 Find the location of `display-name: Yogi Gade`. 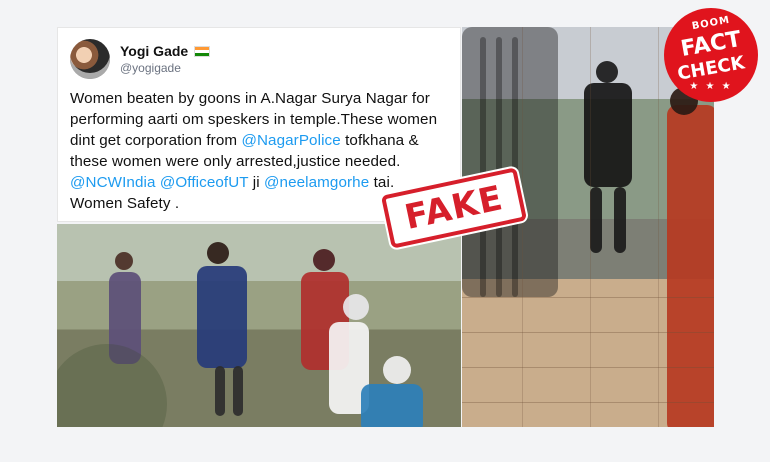

display-name: Yogi Gade is located at coordinates (154, 51).